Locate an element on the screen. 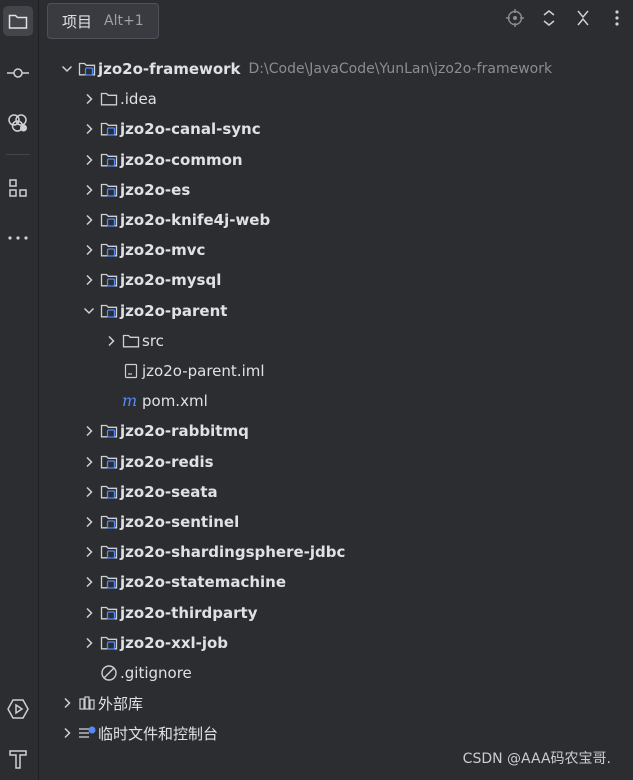 This screenshot has width=633, height=780. project-path: D:\Code\JavaCode\YunLan\jzo2o-framework is located at coordinates (400, 69).